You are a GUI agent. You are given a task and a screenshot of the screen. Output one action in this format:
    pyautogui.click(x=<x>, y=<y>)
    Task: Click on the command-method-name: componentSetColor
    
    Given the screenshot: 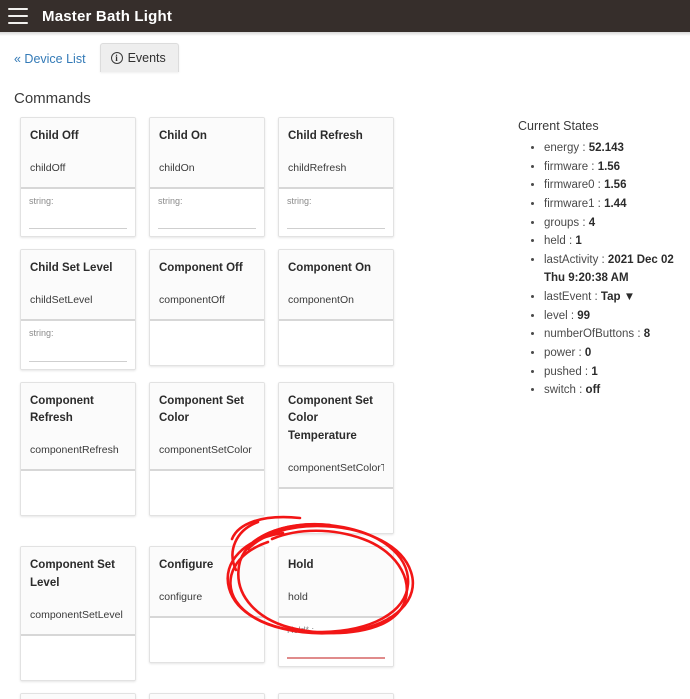 What is the action you would take?
    pyautogui.click(x=207, y=450)
    